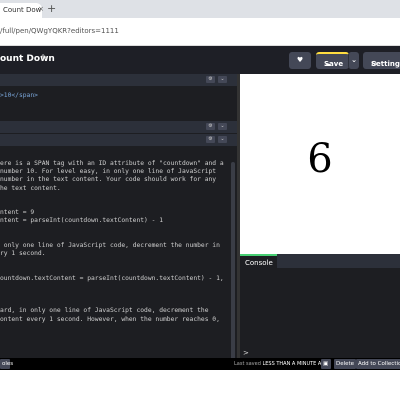 This screenshot has height=400, width=400. I want to click on pencil-icon: ✎, so click(44, 57).